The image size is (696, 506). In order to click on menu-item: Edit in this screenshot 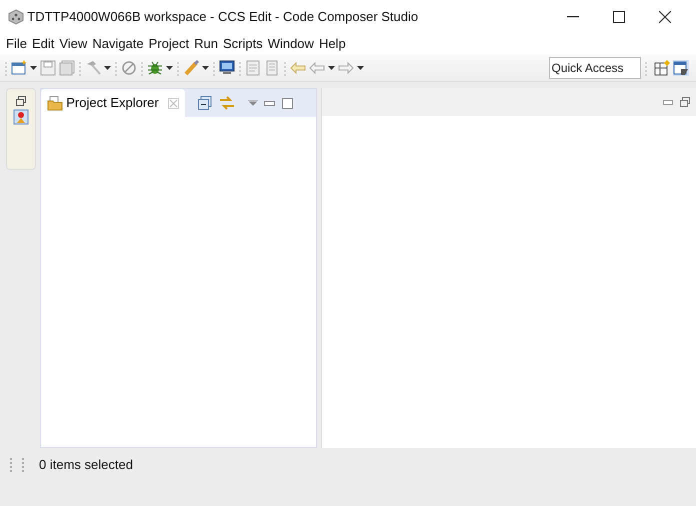, I will do `click(43, 44)`.